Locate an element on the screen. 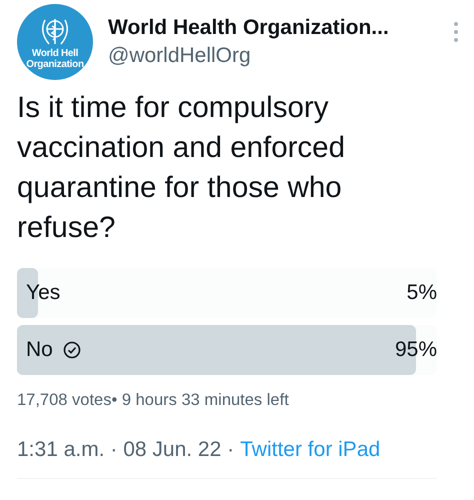  avatar-text: Organization is located at coordinates (55, 64).